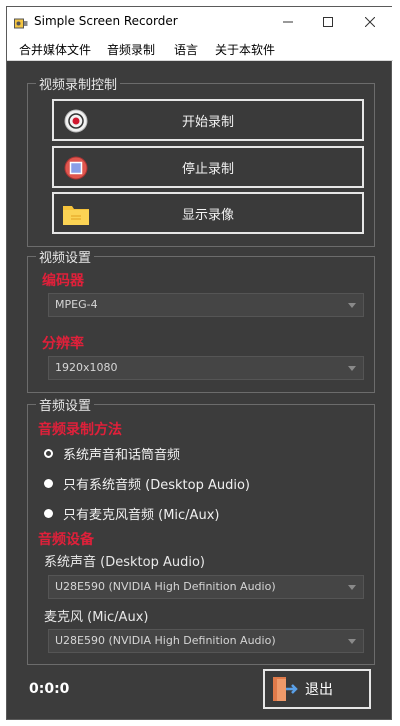 Image resolution: width=400 pixels, height=726 pixels. I want to click on radio-mic-only: 只有麦克风音频 (Mic/Aux), so click(131, 513).